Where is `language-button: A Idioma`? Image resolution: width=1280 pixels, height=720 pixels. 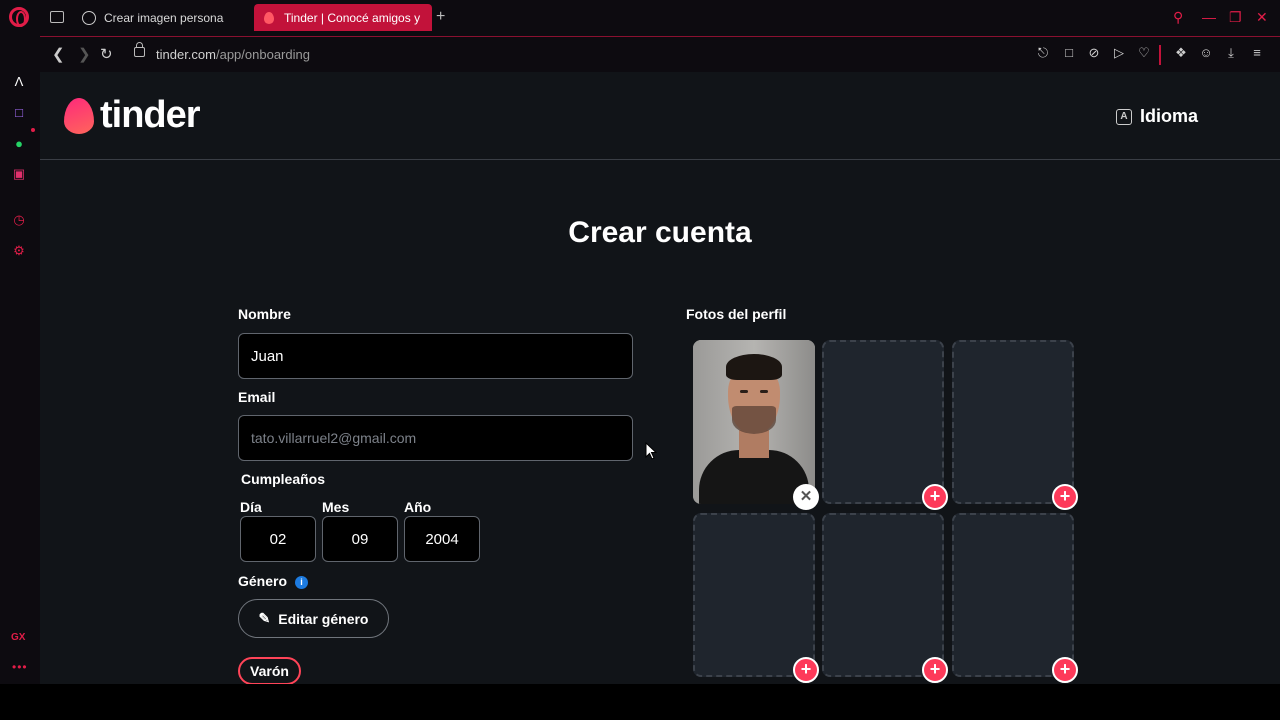
language-button: A Idioma is located at coordinates (1157, 116).